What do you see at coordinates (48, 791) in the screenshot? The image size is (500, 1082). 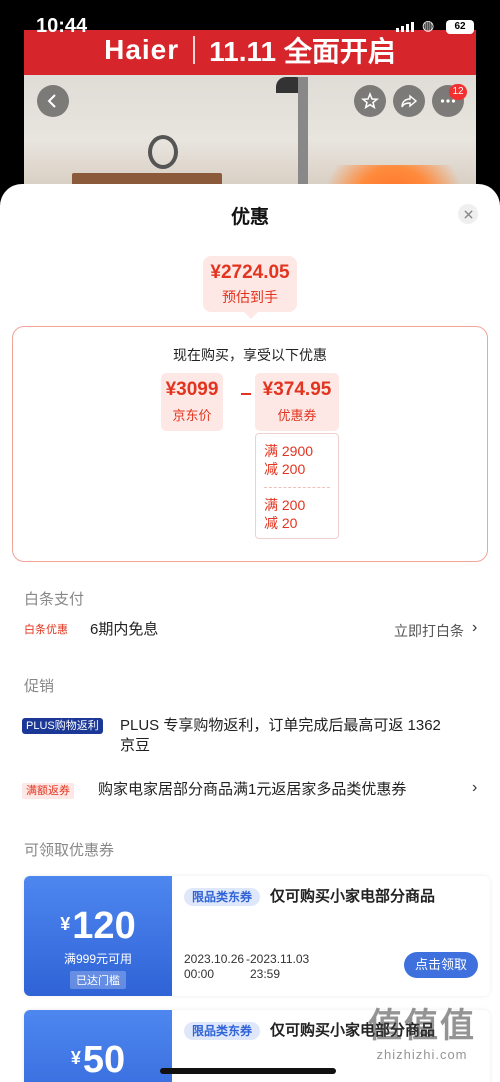 I see `fanquan-tag: 满额返券` at bounding box center [48, 791].